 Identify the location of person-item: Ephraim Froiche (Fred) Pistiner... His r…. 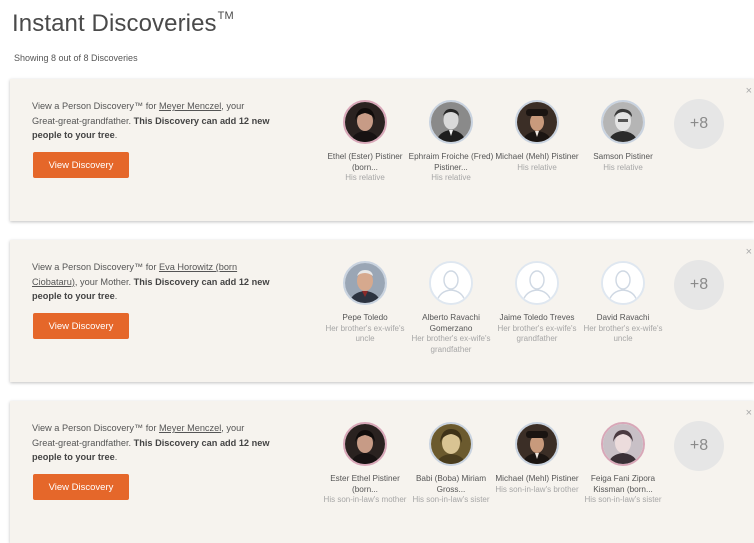
(451, 140).